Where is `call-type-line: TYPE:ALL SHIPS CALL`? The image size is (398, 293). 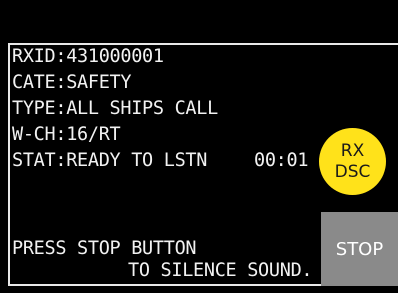
call-type-line: TYPE:ALL SHIPS CALL is located at coordinates (115, 108).